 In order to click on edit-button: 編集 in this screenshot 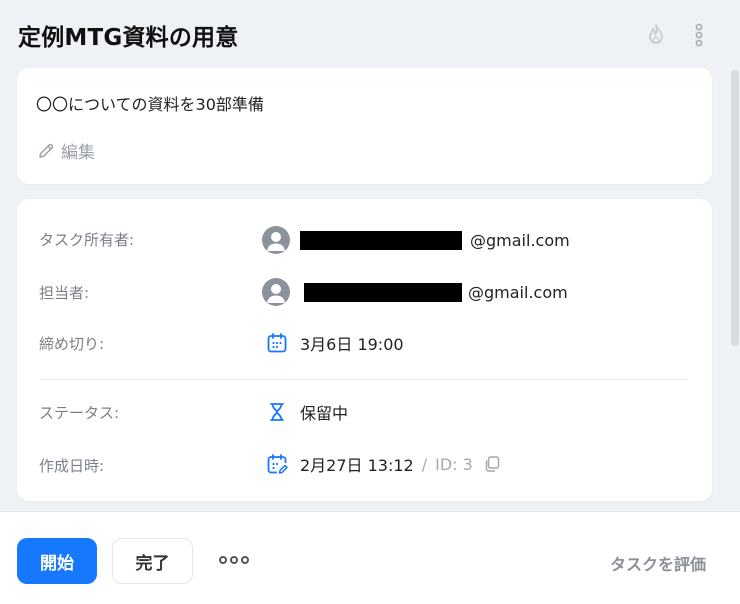, I will do `click(66, 150)`.